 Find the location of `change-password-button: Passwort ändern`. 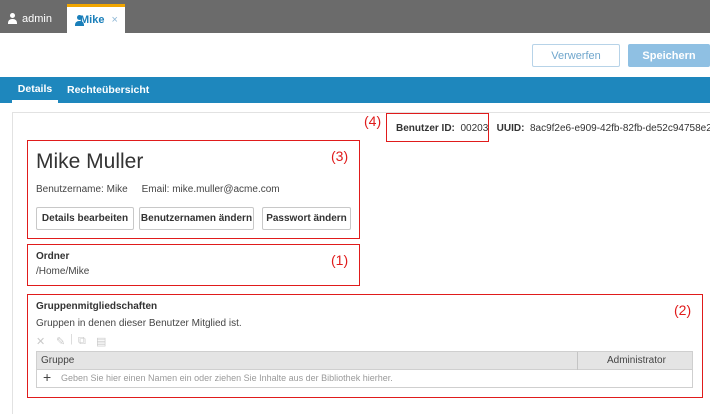

change-password-button: Passwort ändern is located at coordinates (306, 218).